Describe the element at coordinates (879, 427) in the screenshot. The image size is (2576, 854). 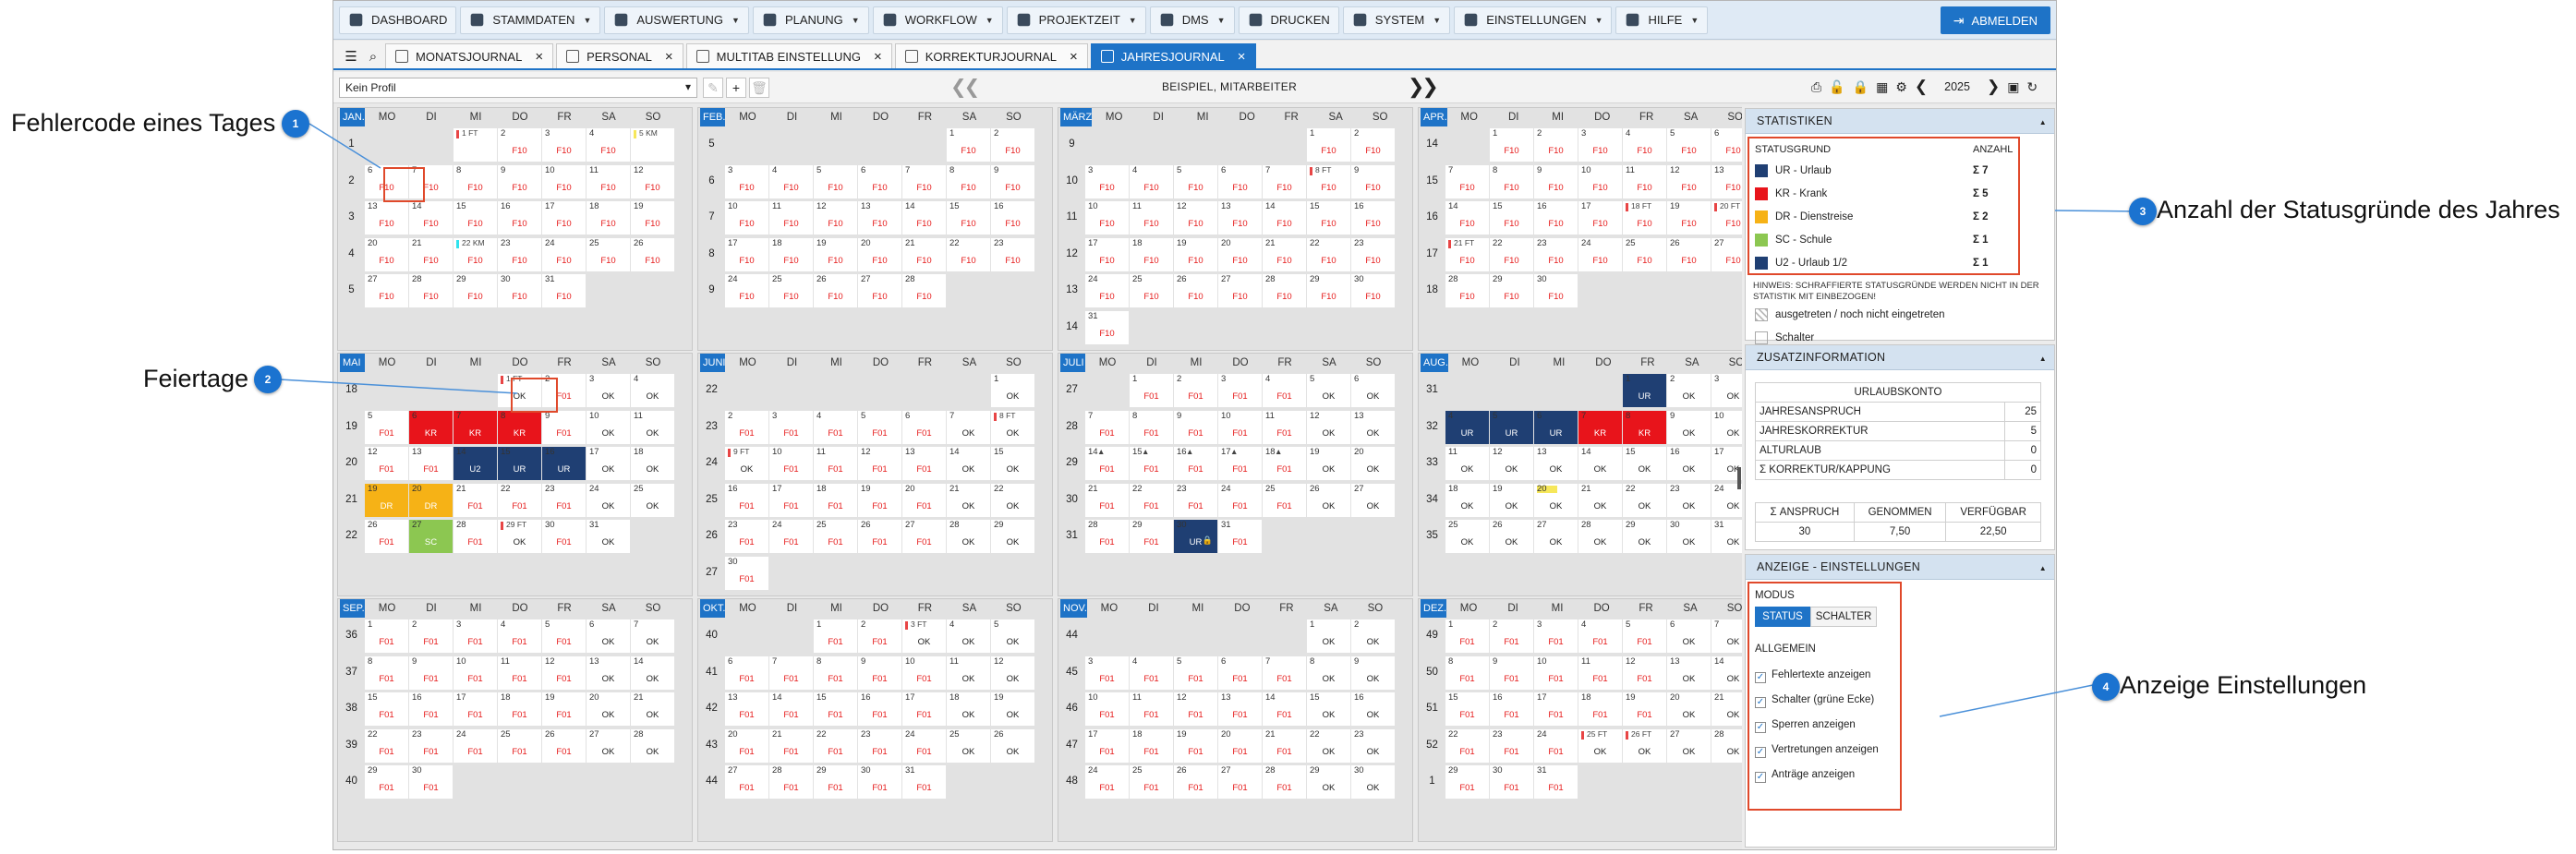
I see `day-cell: 5 F01` at that location.